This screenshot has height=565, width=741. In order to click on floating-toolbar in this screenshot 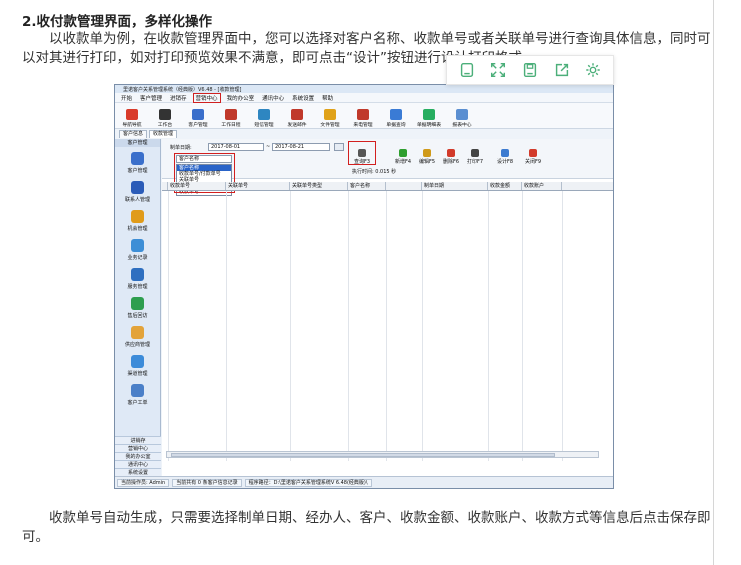, I will do `click(530, 70)`.